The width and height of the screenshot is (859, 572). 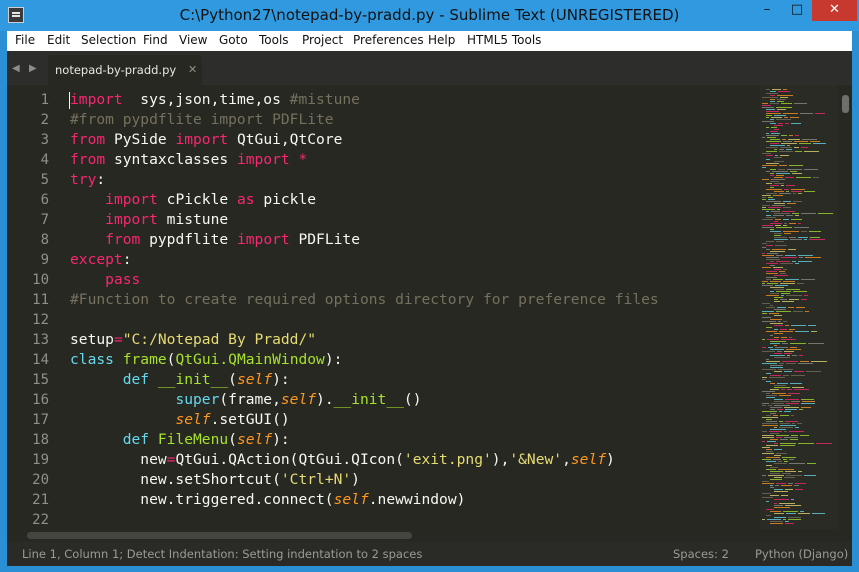 What do you see at coordinates (801, 554) in the screenshot?
I see `syntax-selector: Python (Django)` at bounding box center [801, 554].